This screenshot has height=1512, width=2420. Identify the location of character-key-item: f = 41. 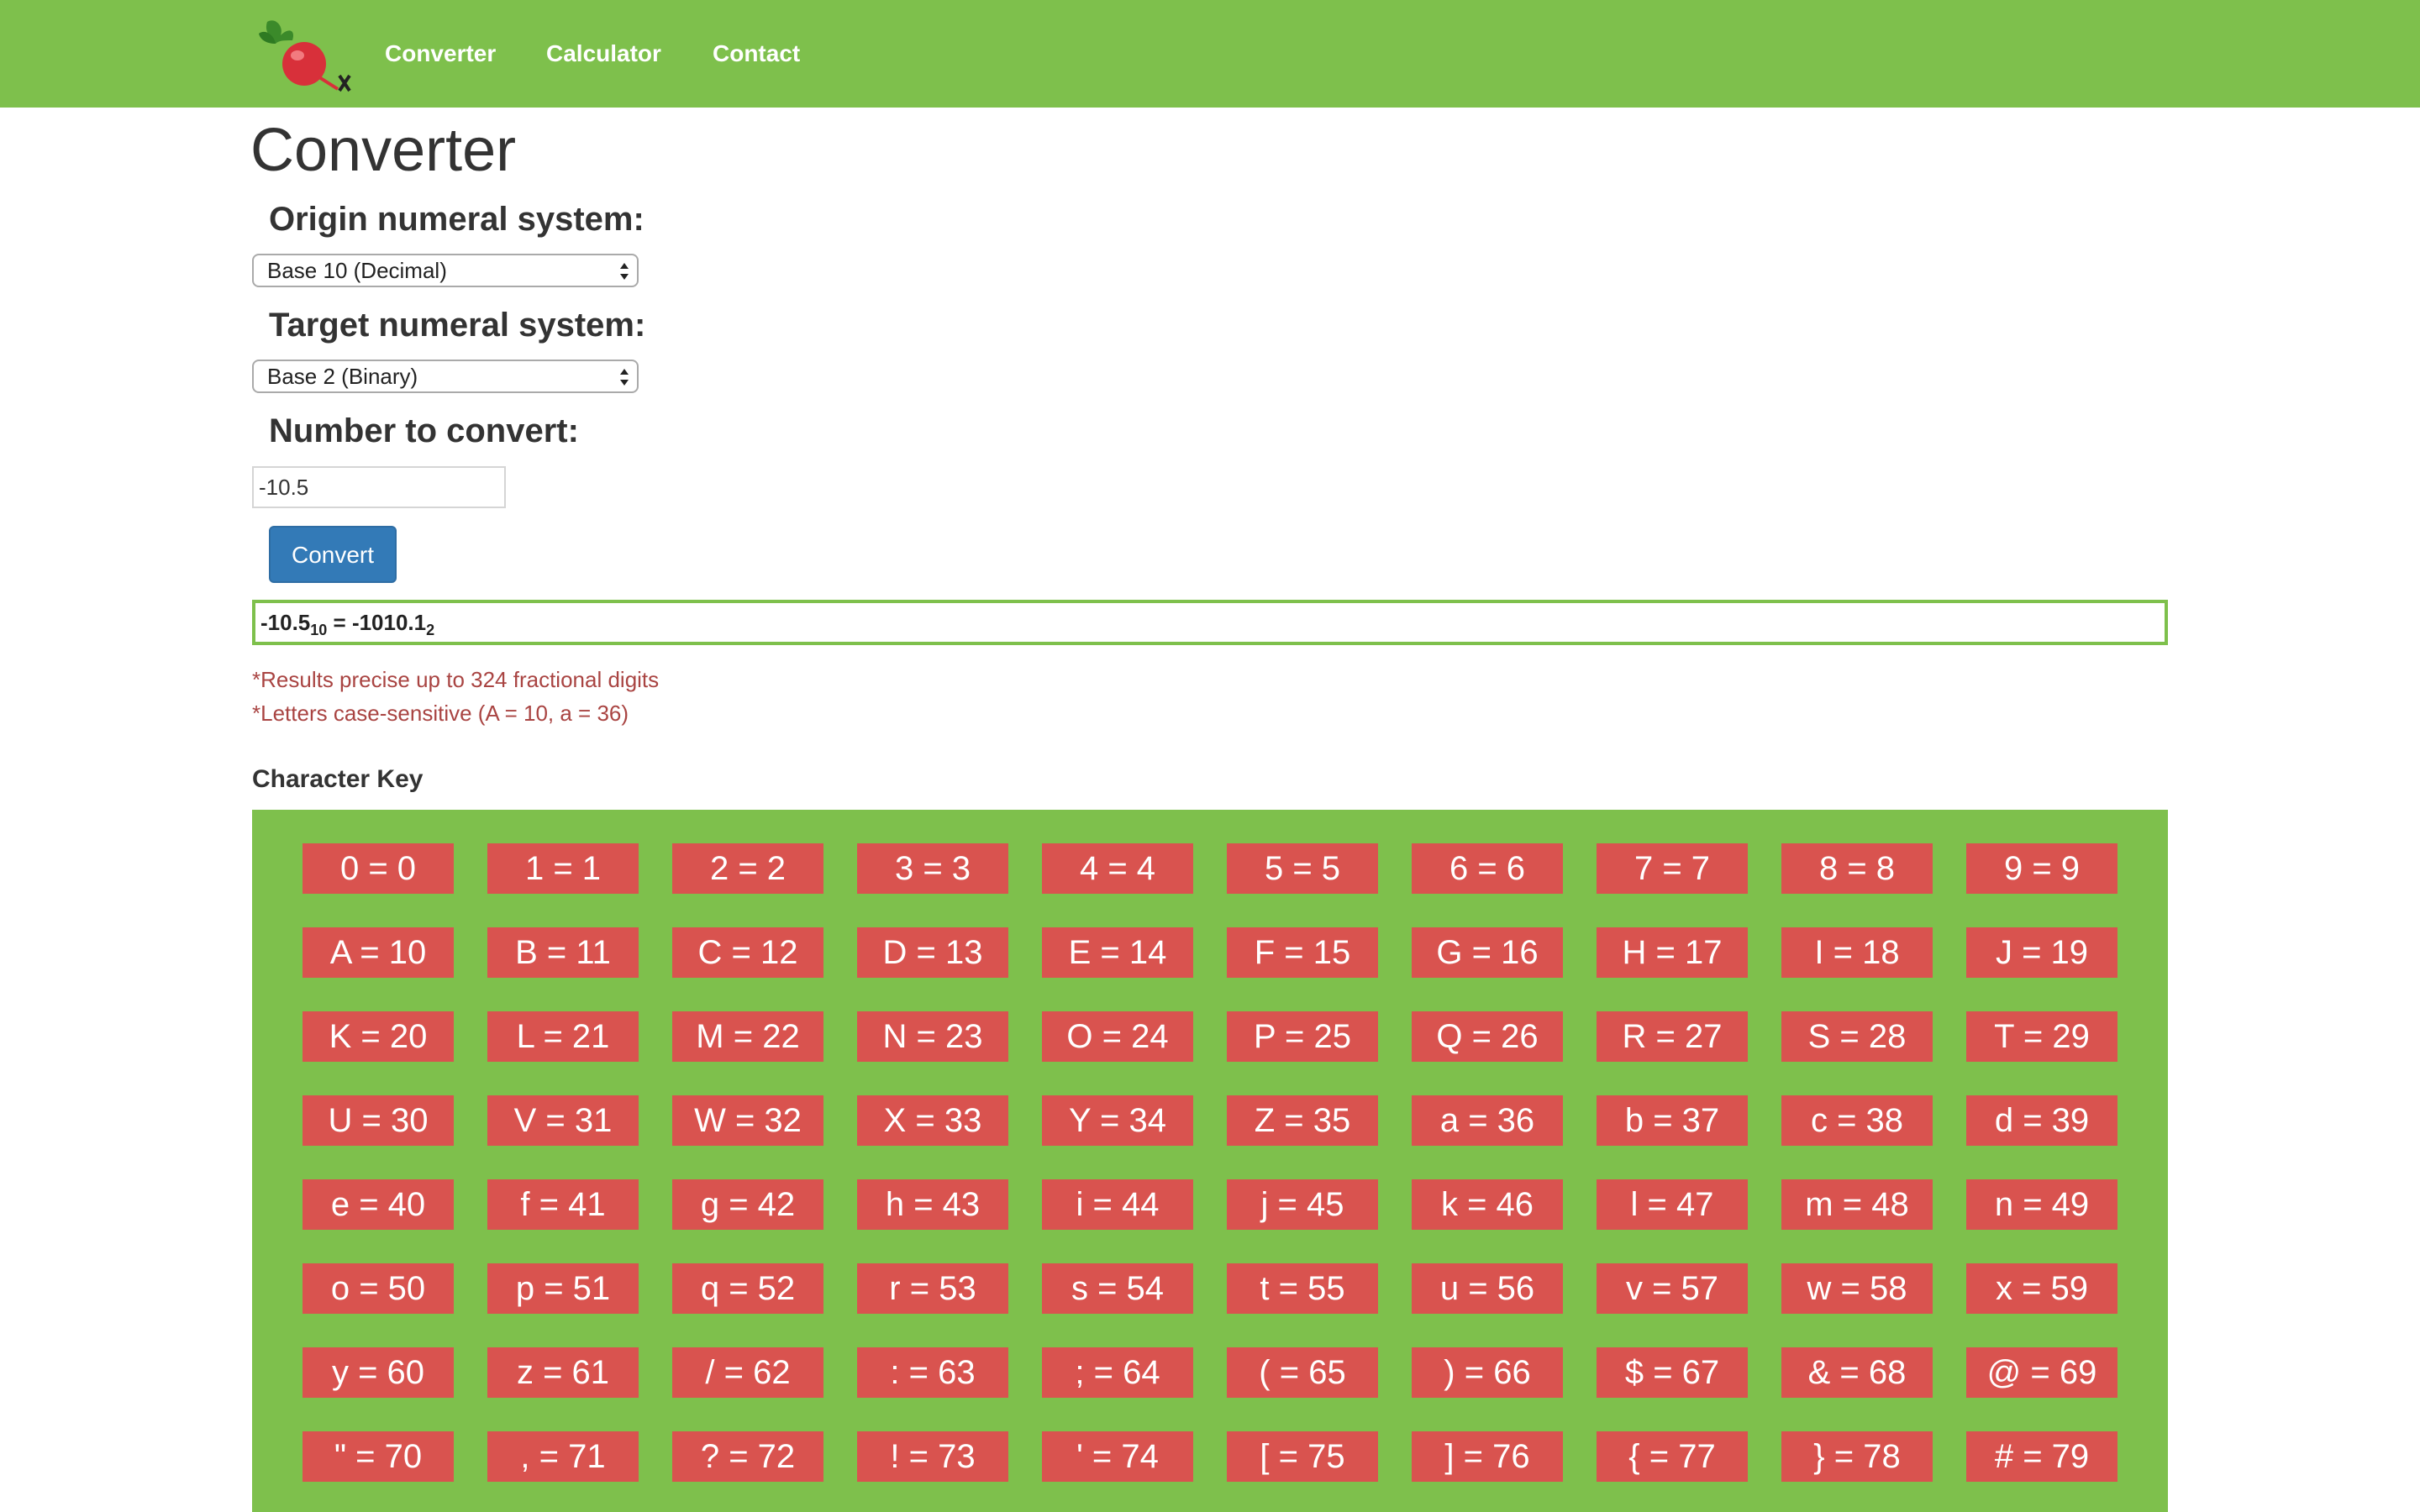
(563, 1204).